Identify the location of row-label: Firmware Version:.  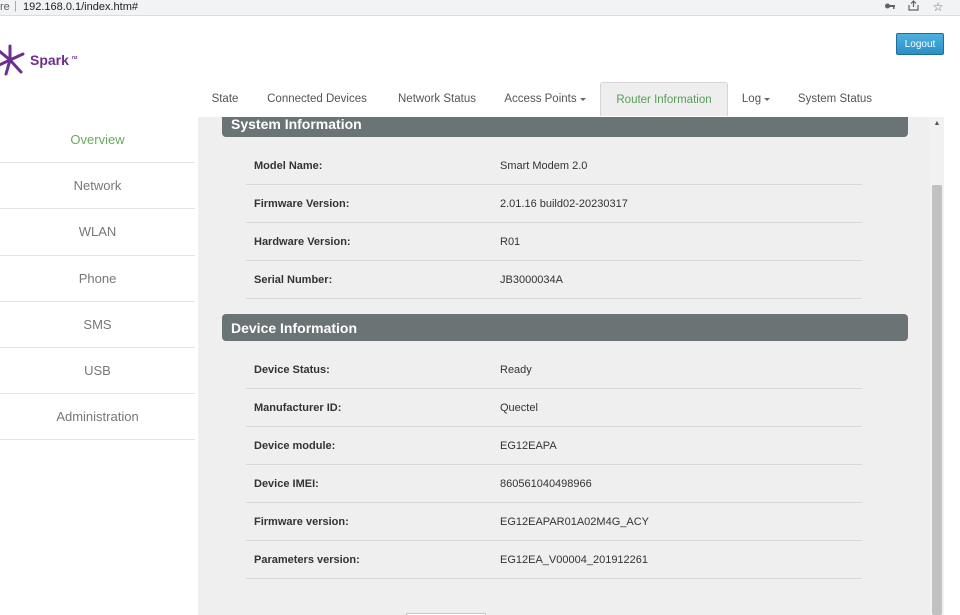
(302, 204).